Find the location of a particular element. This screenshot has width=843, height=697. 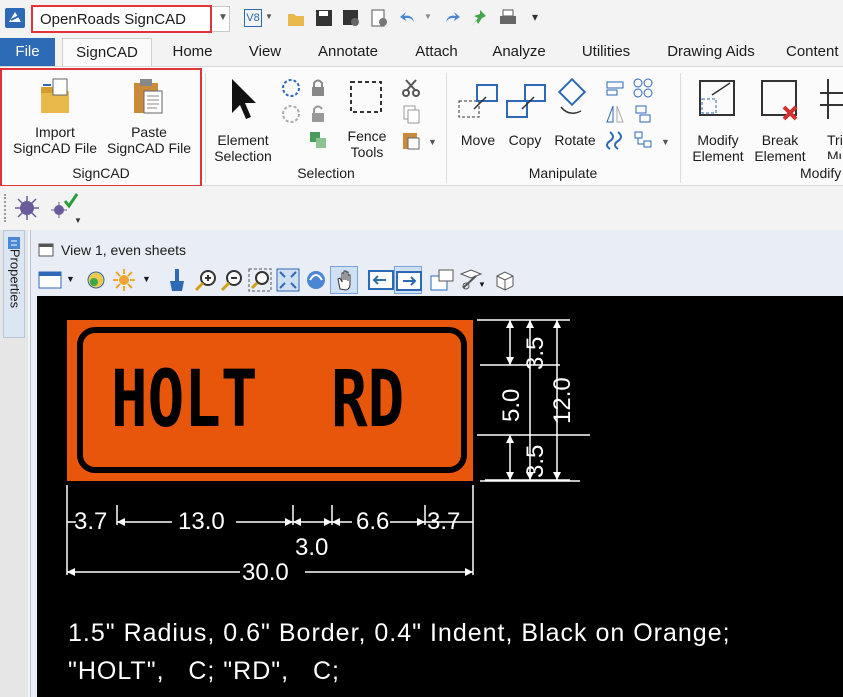

tab-content: Content is located at coordinates (814, 52).